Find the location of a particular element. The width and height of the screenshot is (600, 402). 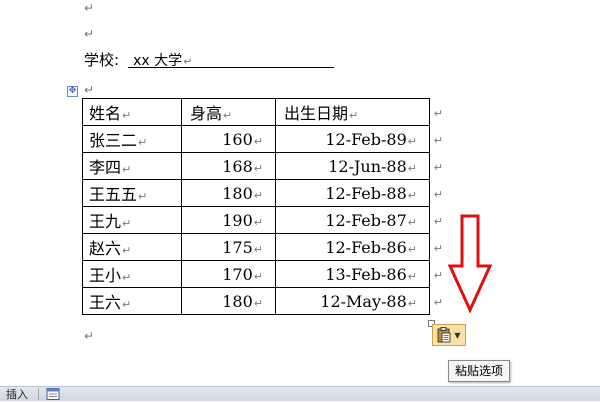

table-row: 王九↵ 190↵ 12-Feb-87↵ ↵ is located at coordinates (262, 220).